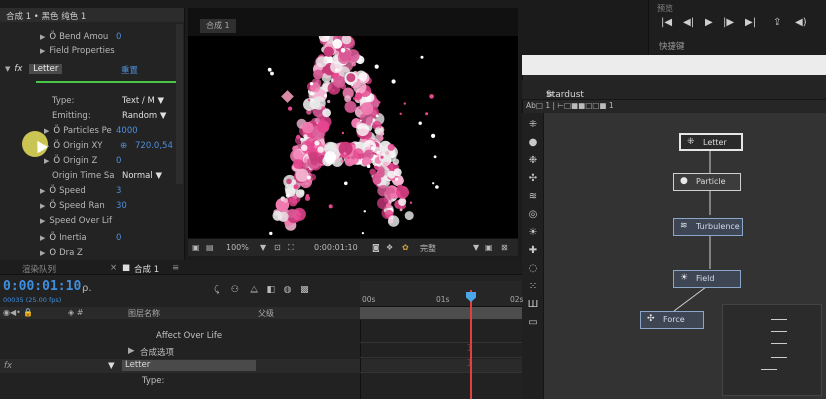 This screenshot has height=399, width=826. What do you see at coordinates (533, 305) in the screenshot?
I see `graph-tool-icon: Ш` at bounding box center [533, 305].